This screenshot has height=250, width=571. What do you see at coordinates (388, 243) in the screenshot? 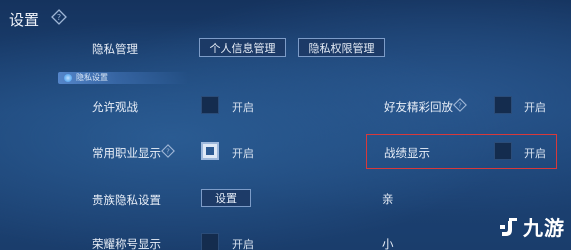
I see `partial-setting-label: 小` at bounding box center [388, 243].